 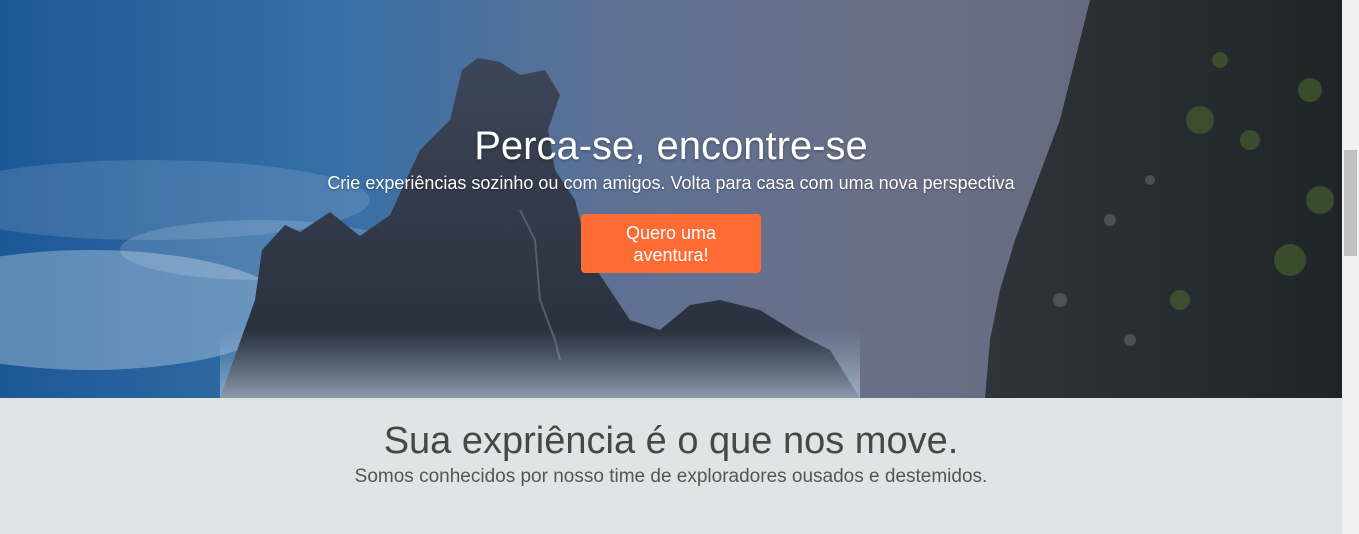 What do you see at coordinates (671, 146) in the screenshot?
I see `hero-title: Perca-se, encontre-se` at bounding box center [671, 146].